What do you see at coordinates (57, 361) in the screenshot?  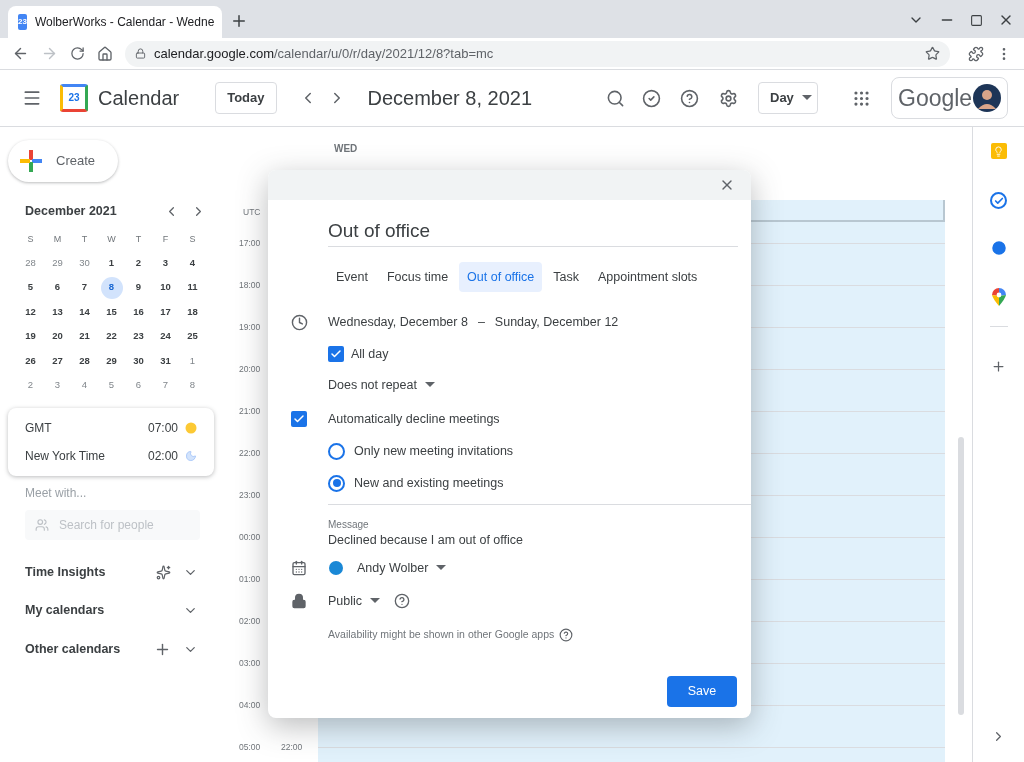 I see `mini-calendar-day: 27` at bounding box center [57, 361].